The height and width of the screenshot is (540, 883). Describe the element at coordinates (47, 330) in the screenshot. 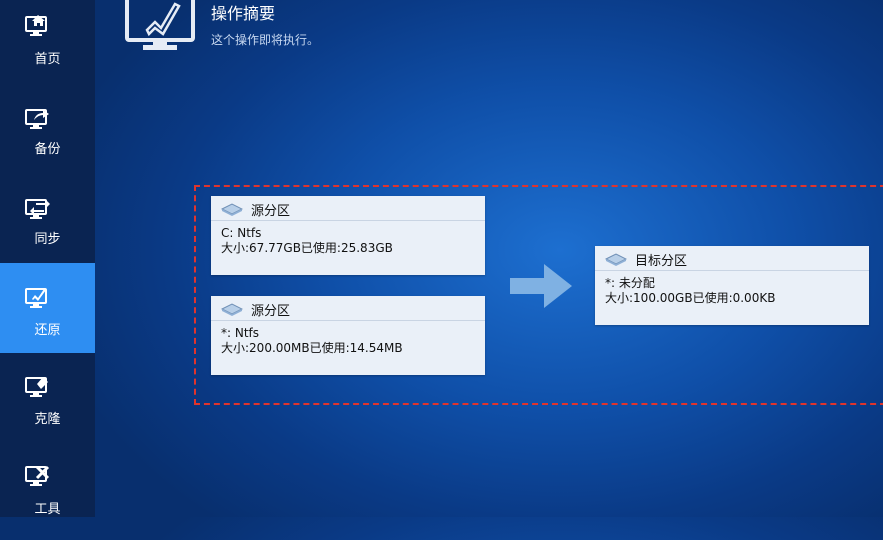

I see `sidebar-item-label: 还原` at that location.